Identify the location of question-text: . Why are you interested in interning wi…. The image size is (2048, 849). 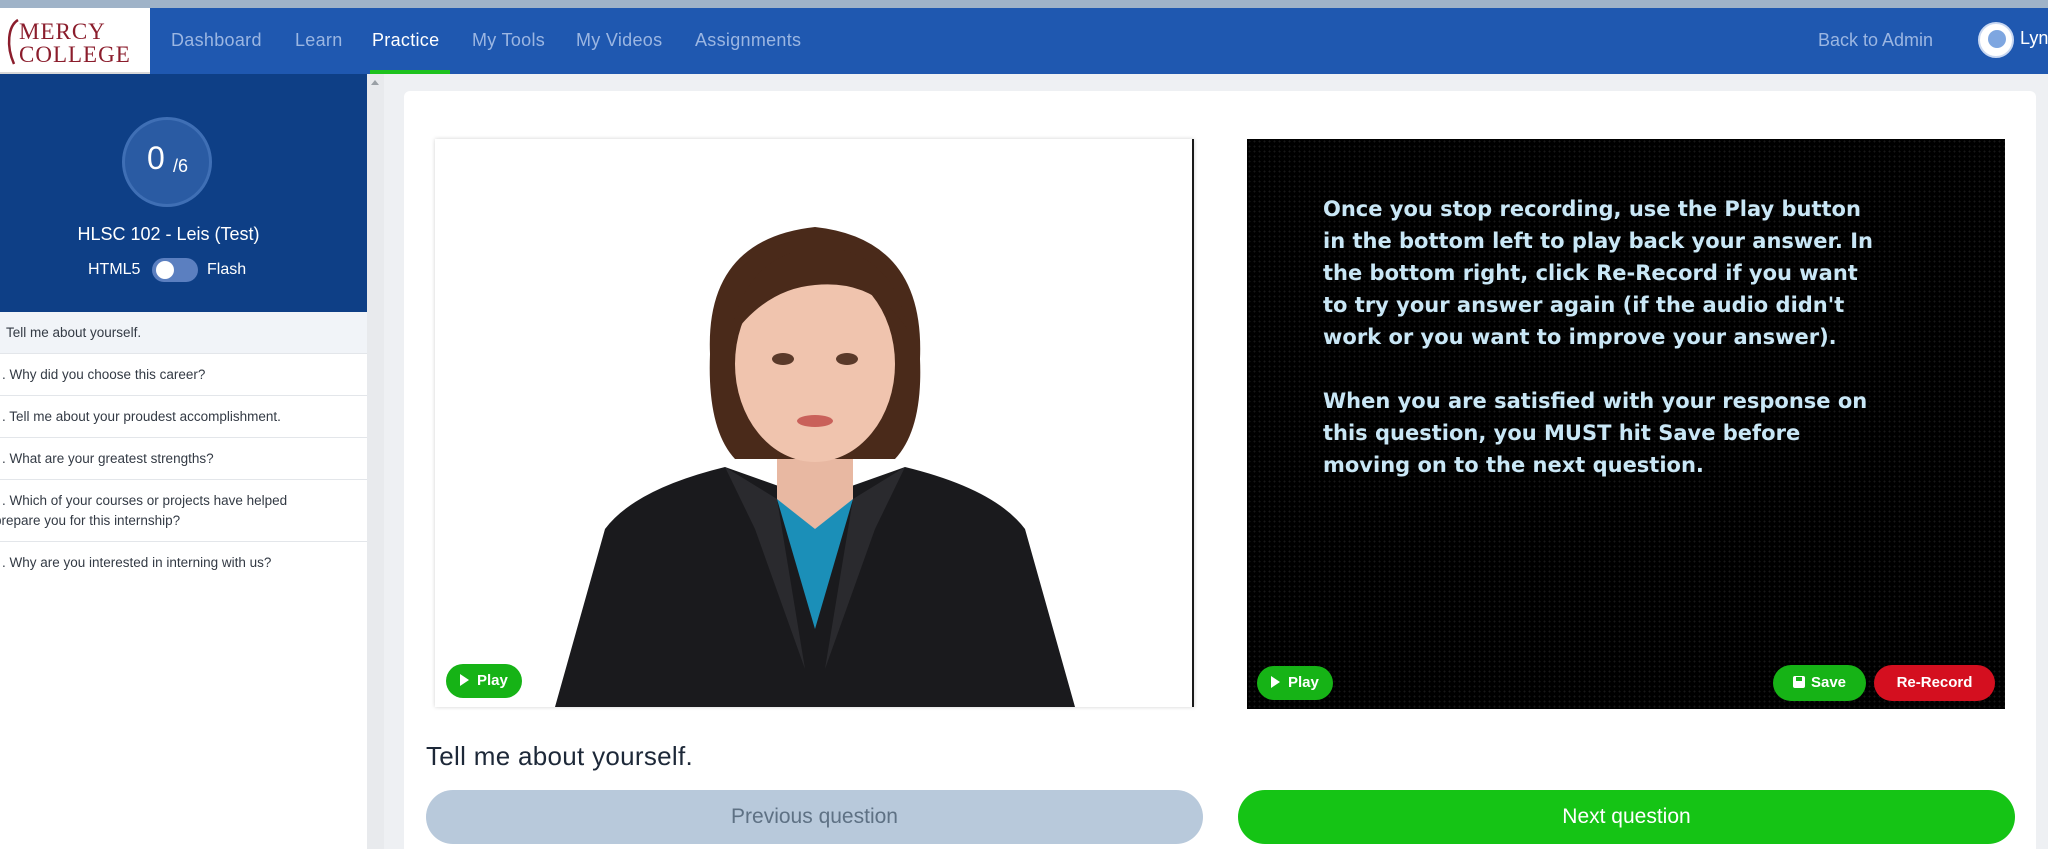
(137, 562).